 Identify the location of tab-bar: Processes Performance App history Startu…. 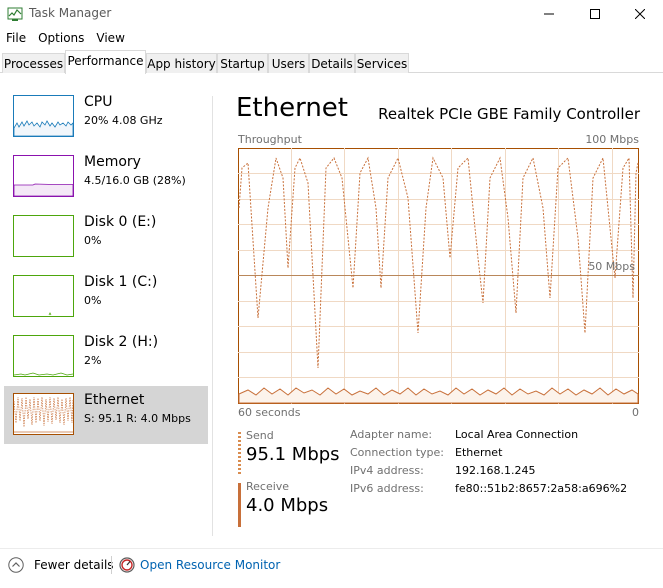
(331, 62).